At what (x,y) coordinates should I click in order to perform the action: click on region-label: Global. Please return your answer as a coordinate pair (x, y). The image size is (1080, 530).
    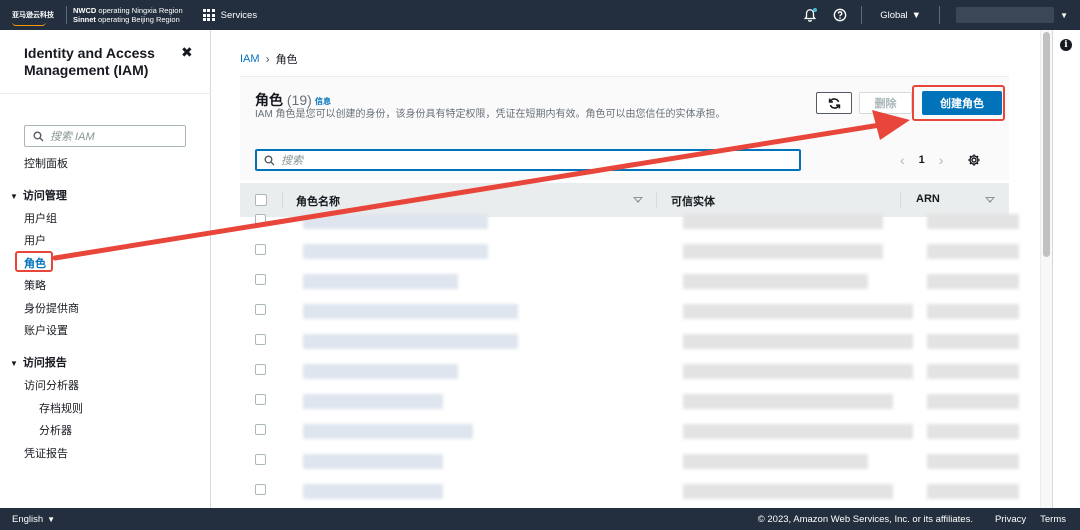
    Looking at the image, I should click on (894, 15).